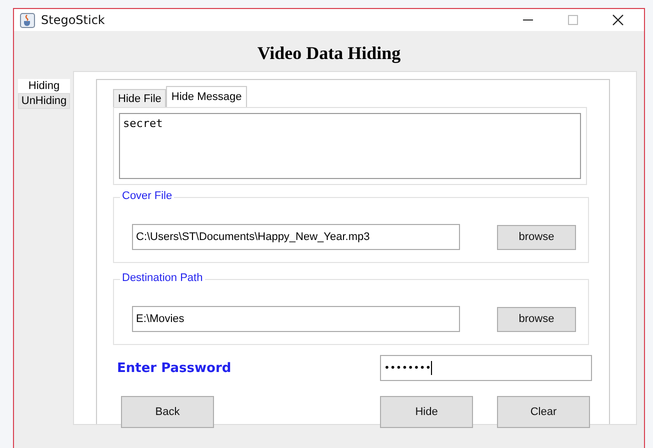 The image size is (653, 448). Describe the element at coordinates (167, 412) in the screenshot. I see `action-button: Back` at that location.